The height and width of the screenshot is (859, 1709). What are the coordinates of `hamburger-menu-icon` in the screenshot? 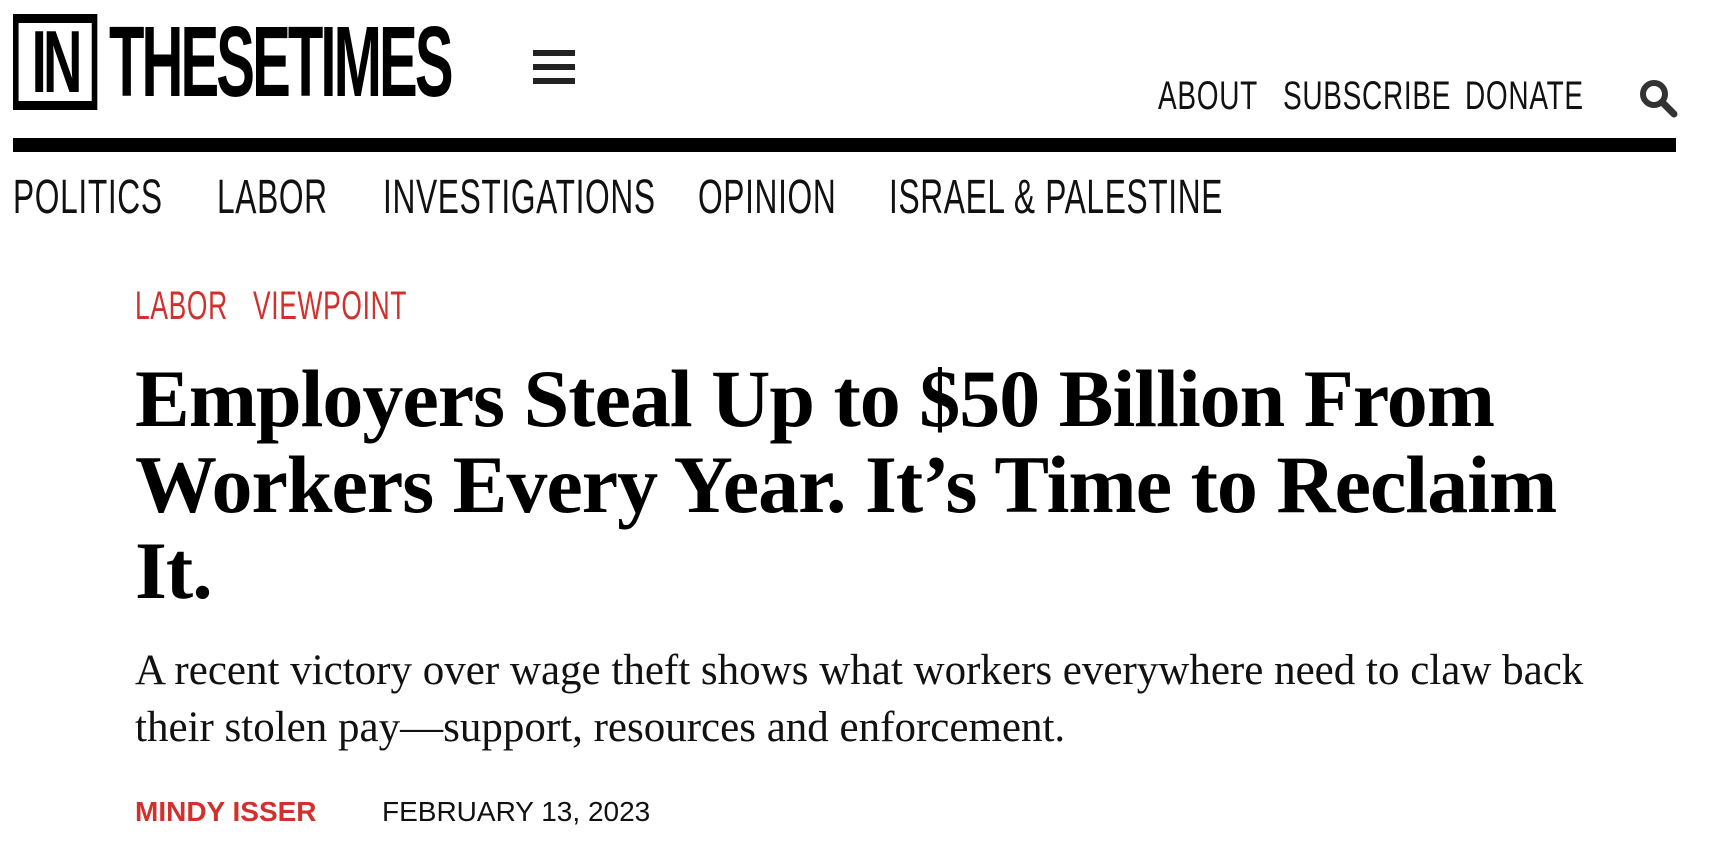 It's located at (554, 67).